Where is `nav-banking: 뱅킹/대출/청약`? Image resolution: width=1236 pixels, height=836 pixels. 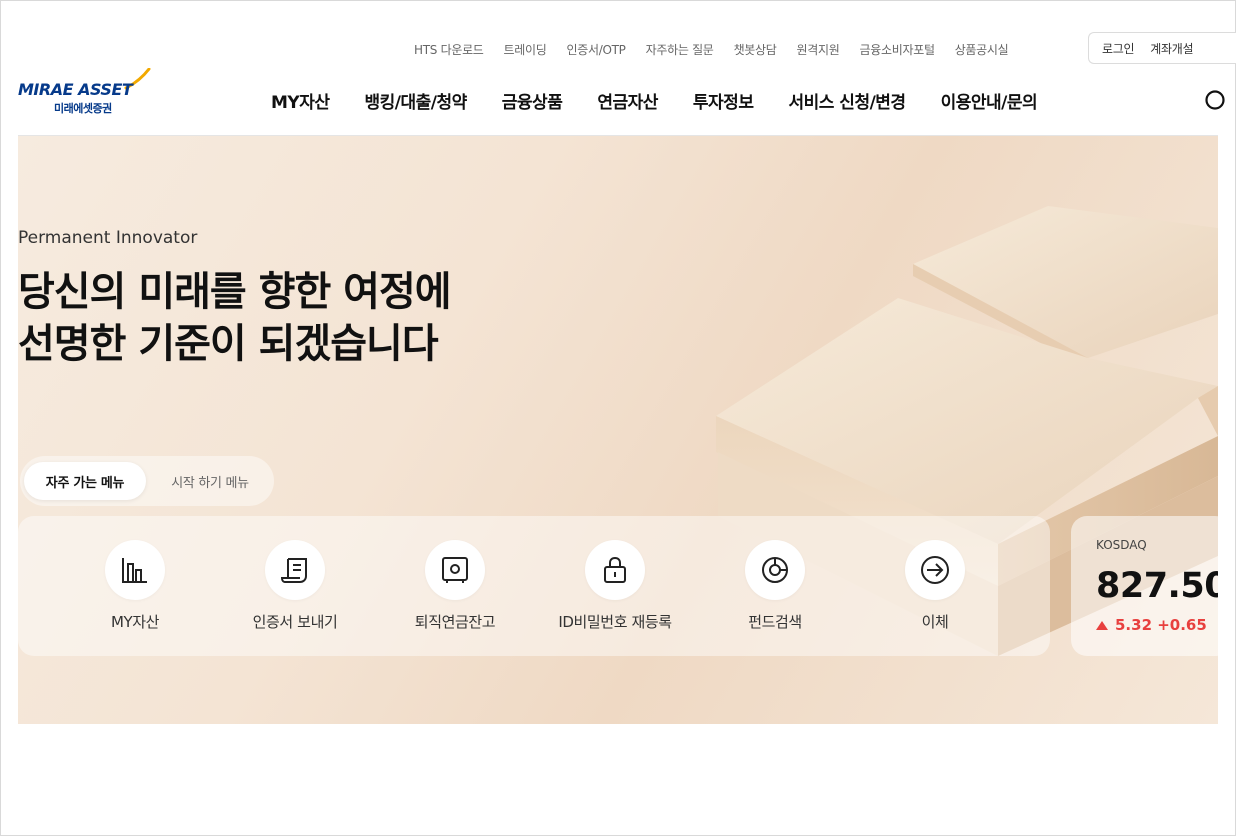 nav-banking: 뱅킹/대출/청약 is located at coordinates (416, 100).